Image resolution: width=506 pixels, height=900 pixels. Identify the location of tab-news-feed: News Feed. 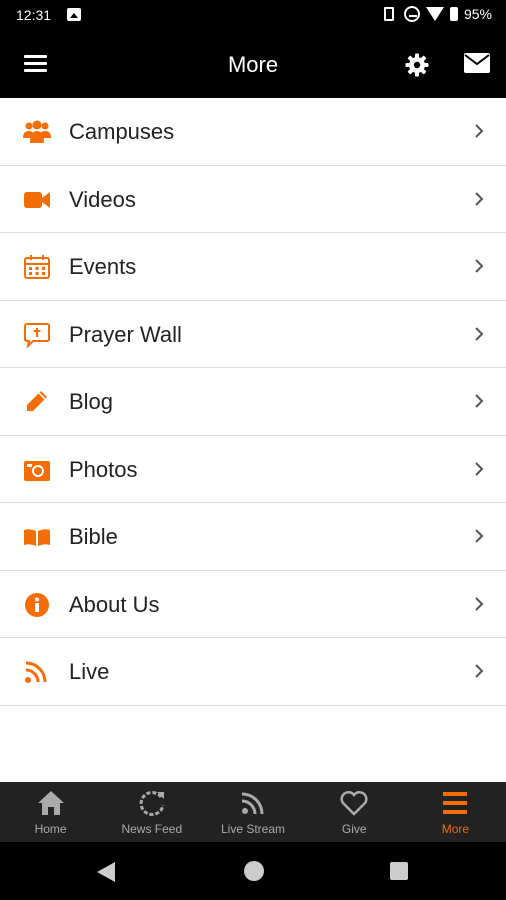
(151, 812).